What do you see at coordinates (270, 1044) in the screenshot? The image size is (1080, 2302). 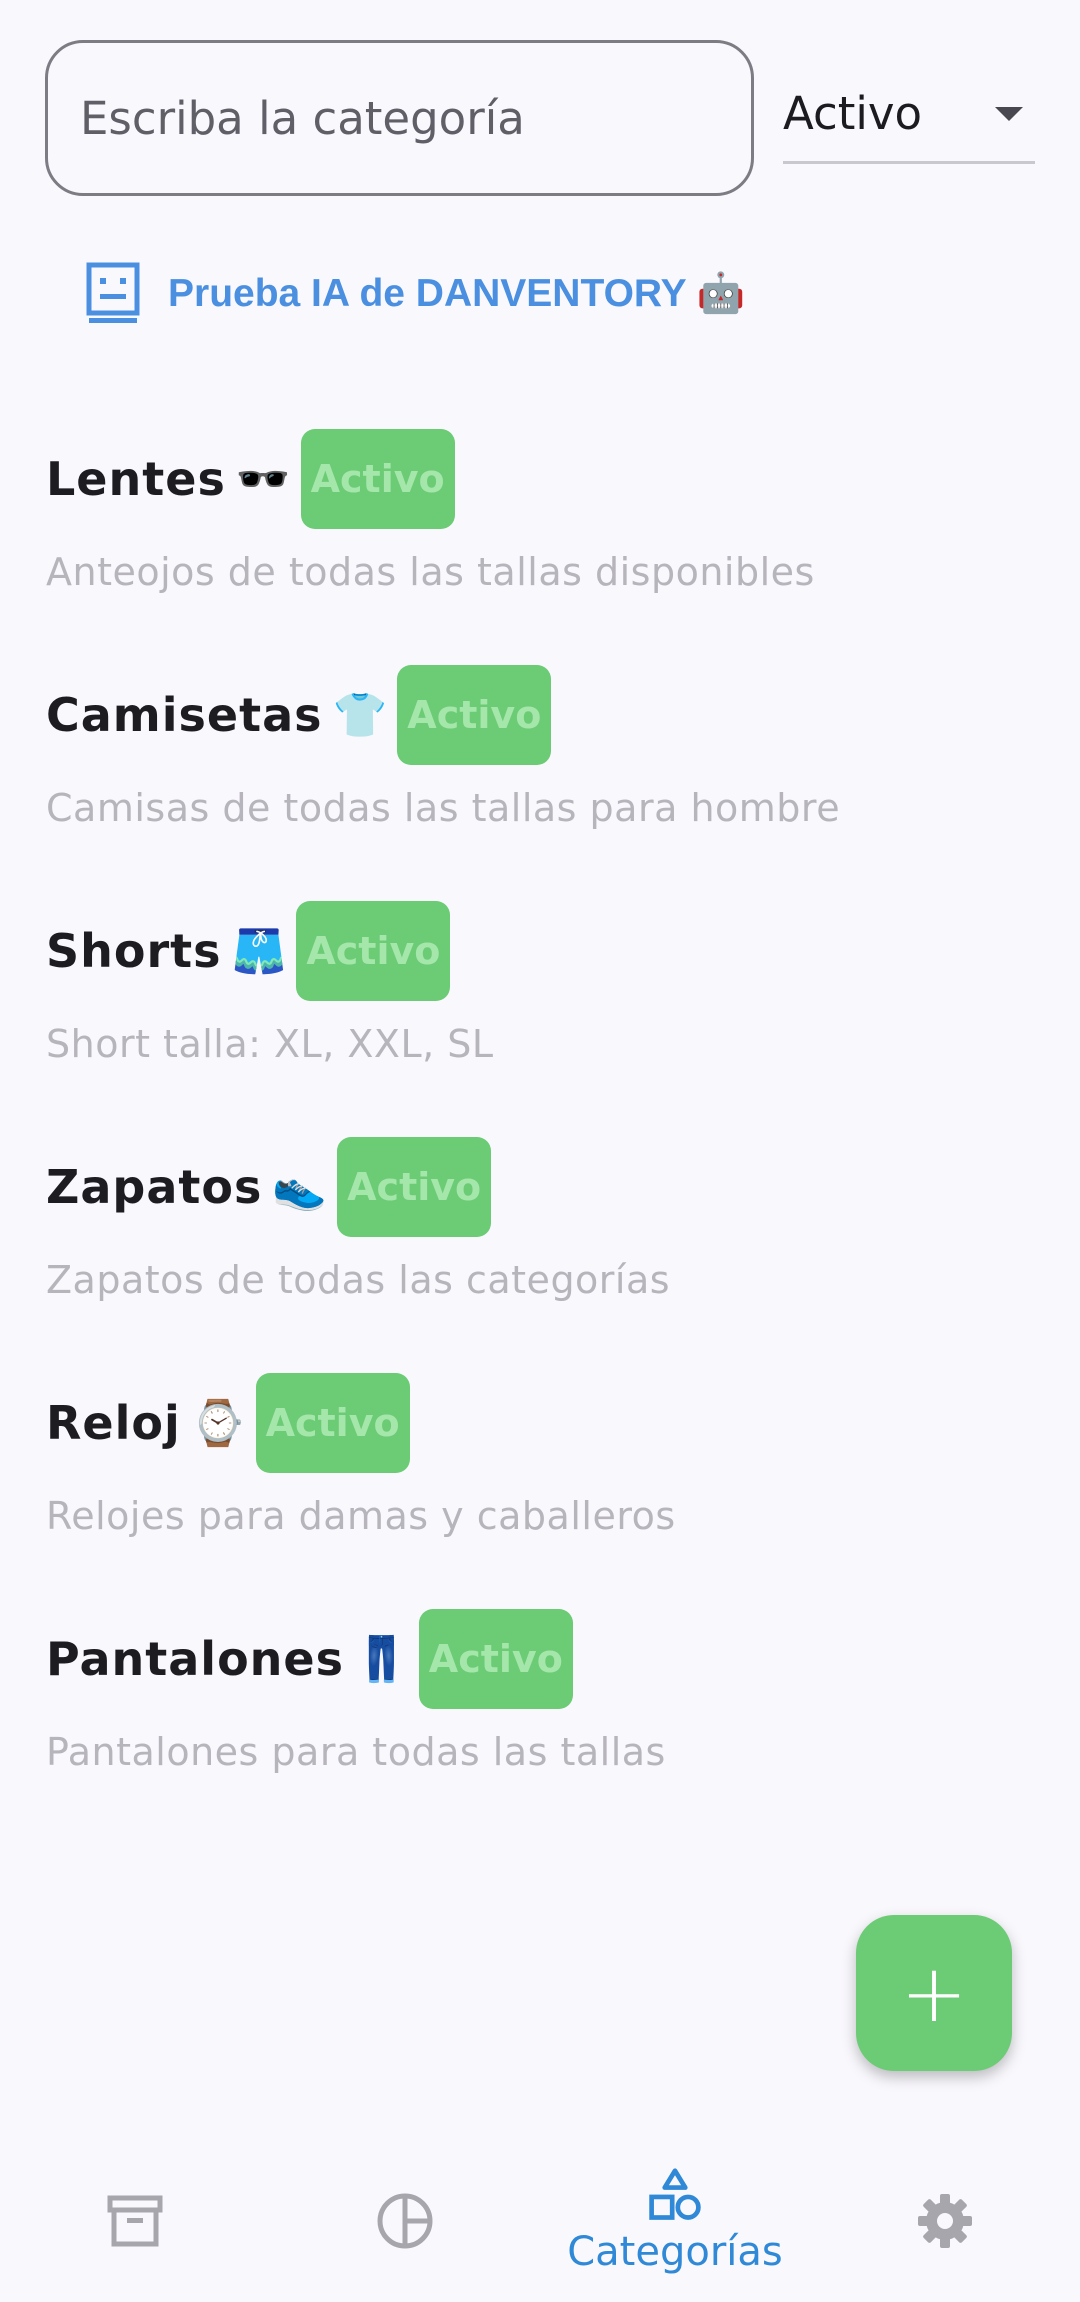 I see `category-description: Short talla: XL, XXL, SL` at bounding box center [270, 1044].